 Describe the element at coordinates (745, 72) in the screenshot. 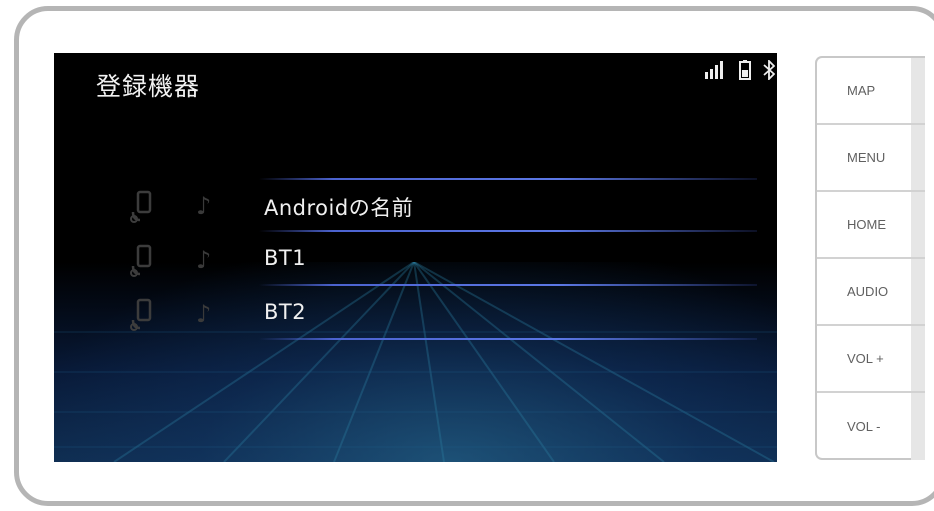

I see `battery-icon` at that location.